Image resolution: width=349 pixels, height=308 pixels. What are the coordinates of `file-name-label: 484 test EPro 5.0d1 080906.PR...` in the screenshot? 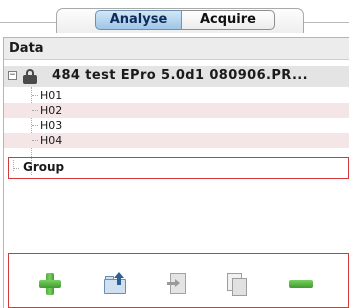 It's located at (180, 75).